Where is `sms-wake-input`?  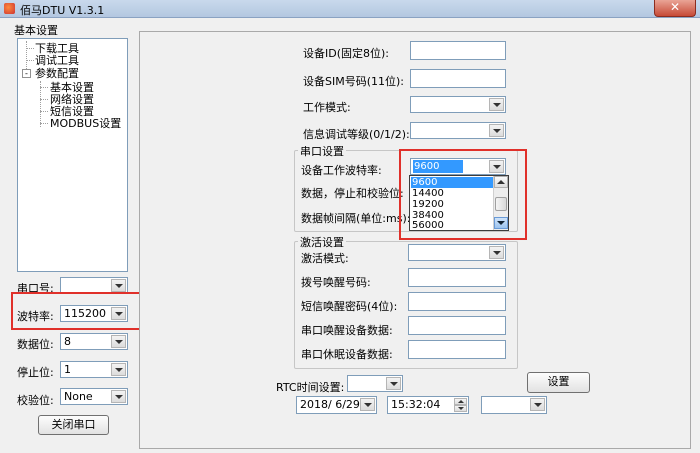
sms-wake-input is located at coordinates (457, 301).